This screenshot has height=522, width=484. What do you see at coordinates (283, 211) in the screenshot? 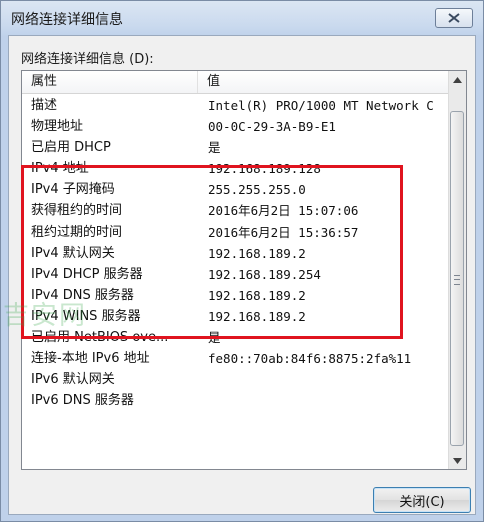
I see `value-cell: 2016年6月2日 15:07:06` at bounding box center [283, 211].